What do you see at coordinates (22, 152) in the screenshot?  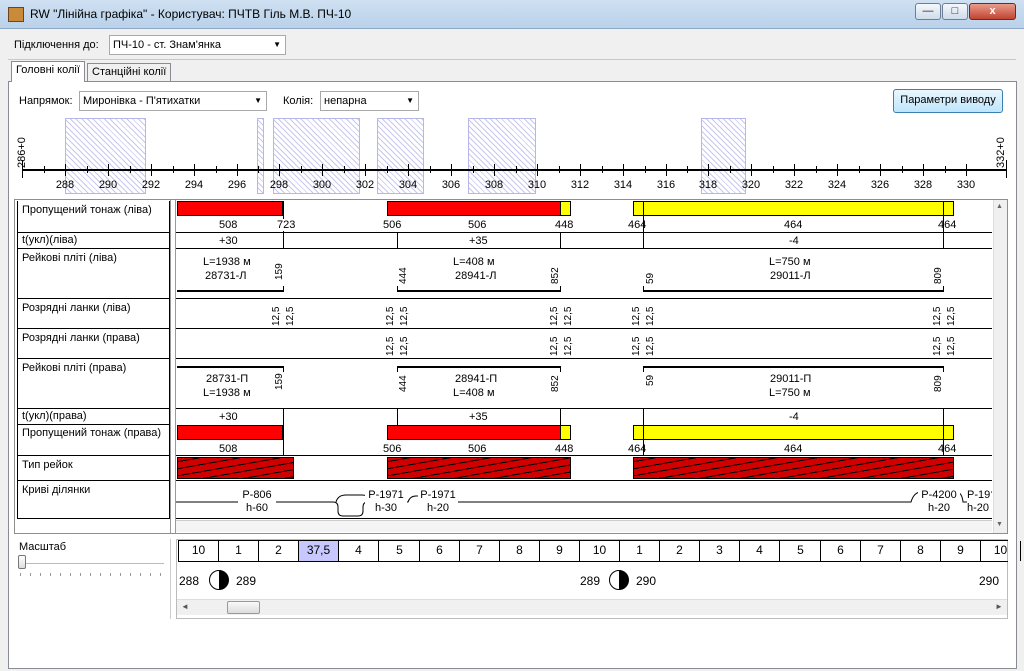 I see `ruler-start-label: 286+0` at bounding box center [22, 152].